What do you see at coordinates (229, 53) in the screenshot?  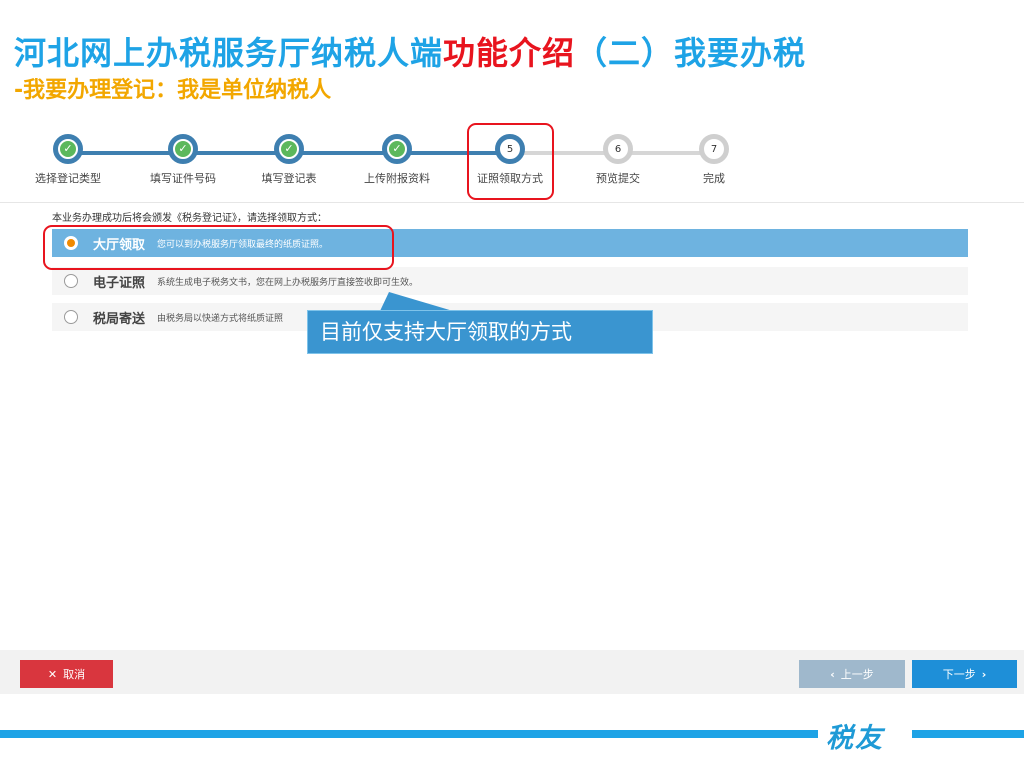 I see `slide-title-part1: 河北网上办税服务厅纳税人端` at bounding box center [229, 53].